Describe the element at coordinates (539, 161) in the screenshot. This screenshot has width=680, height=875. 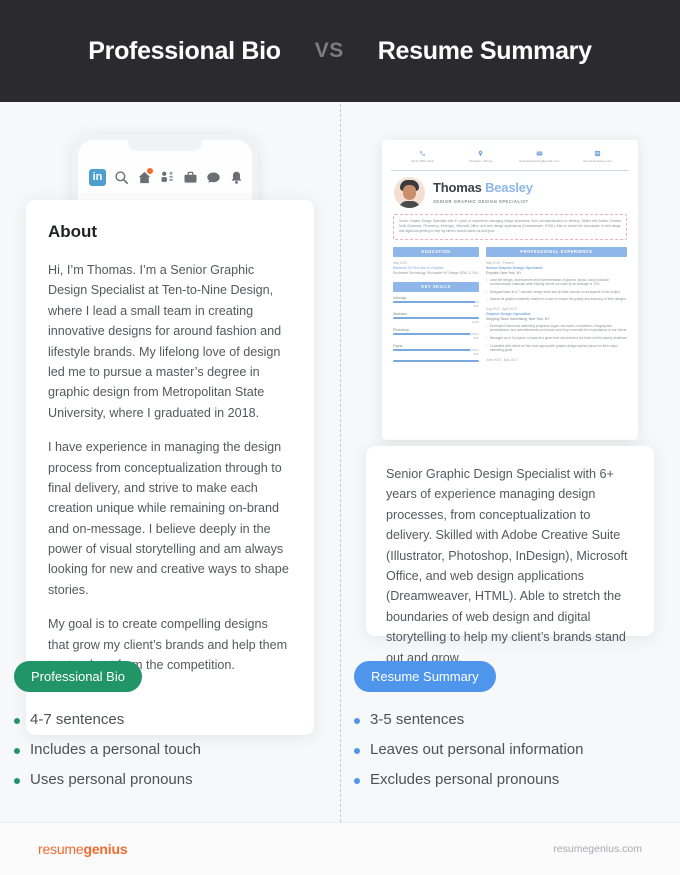
I see `resume-contact-text: thomasbeasley@gmail.com` at that location.